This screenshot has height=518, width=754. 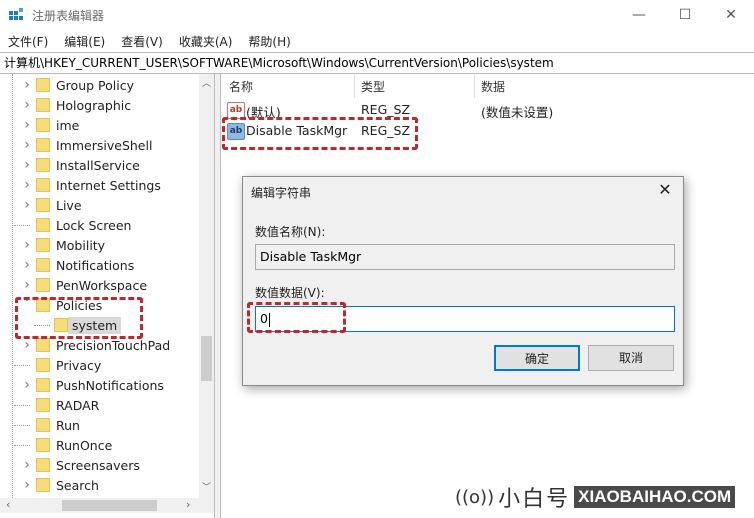 I want to click on menu-view: 查看(V), so click(x=142, y=41).